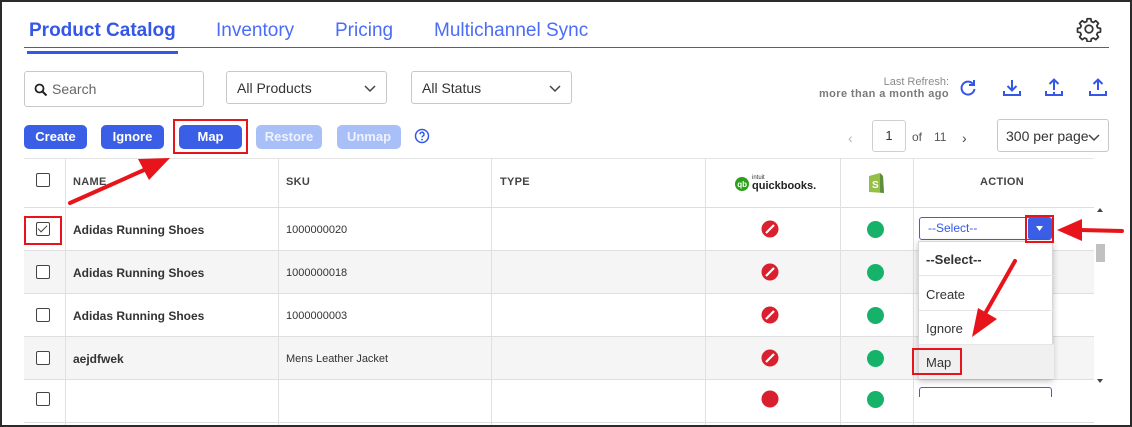 The width and height of the screenshot is (1132, 427). Describe the element at coordinates (43, 180) in the screenshot. I see `select-all-checkbox` at that location.